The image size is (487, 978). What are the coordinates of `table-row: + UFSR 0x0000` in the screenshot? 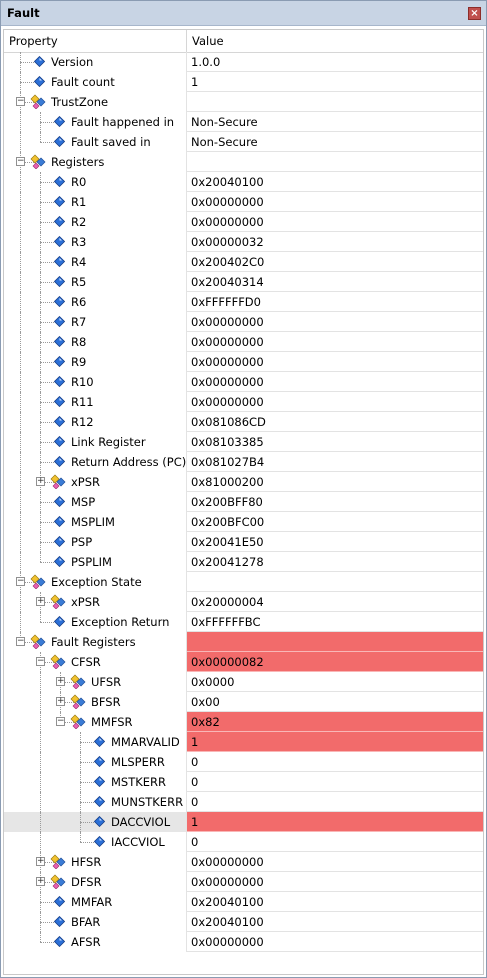 It's located at (243, 682).